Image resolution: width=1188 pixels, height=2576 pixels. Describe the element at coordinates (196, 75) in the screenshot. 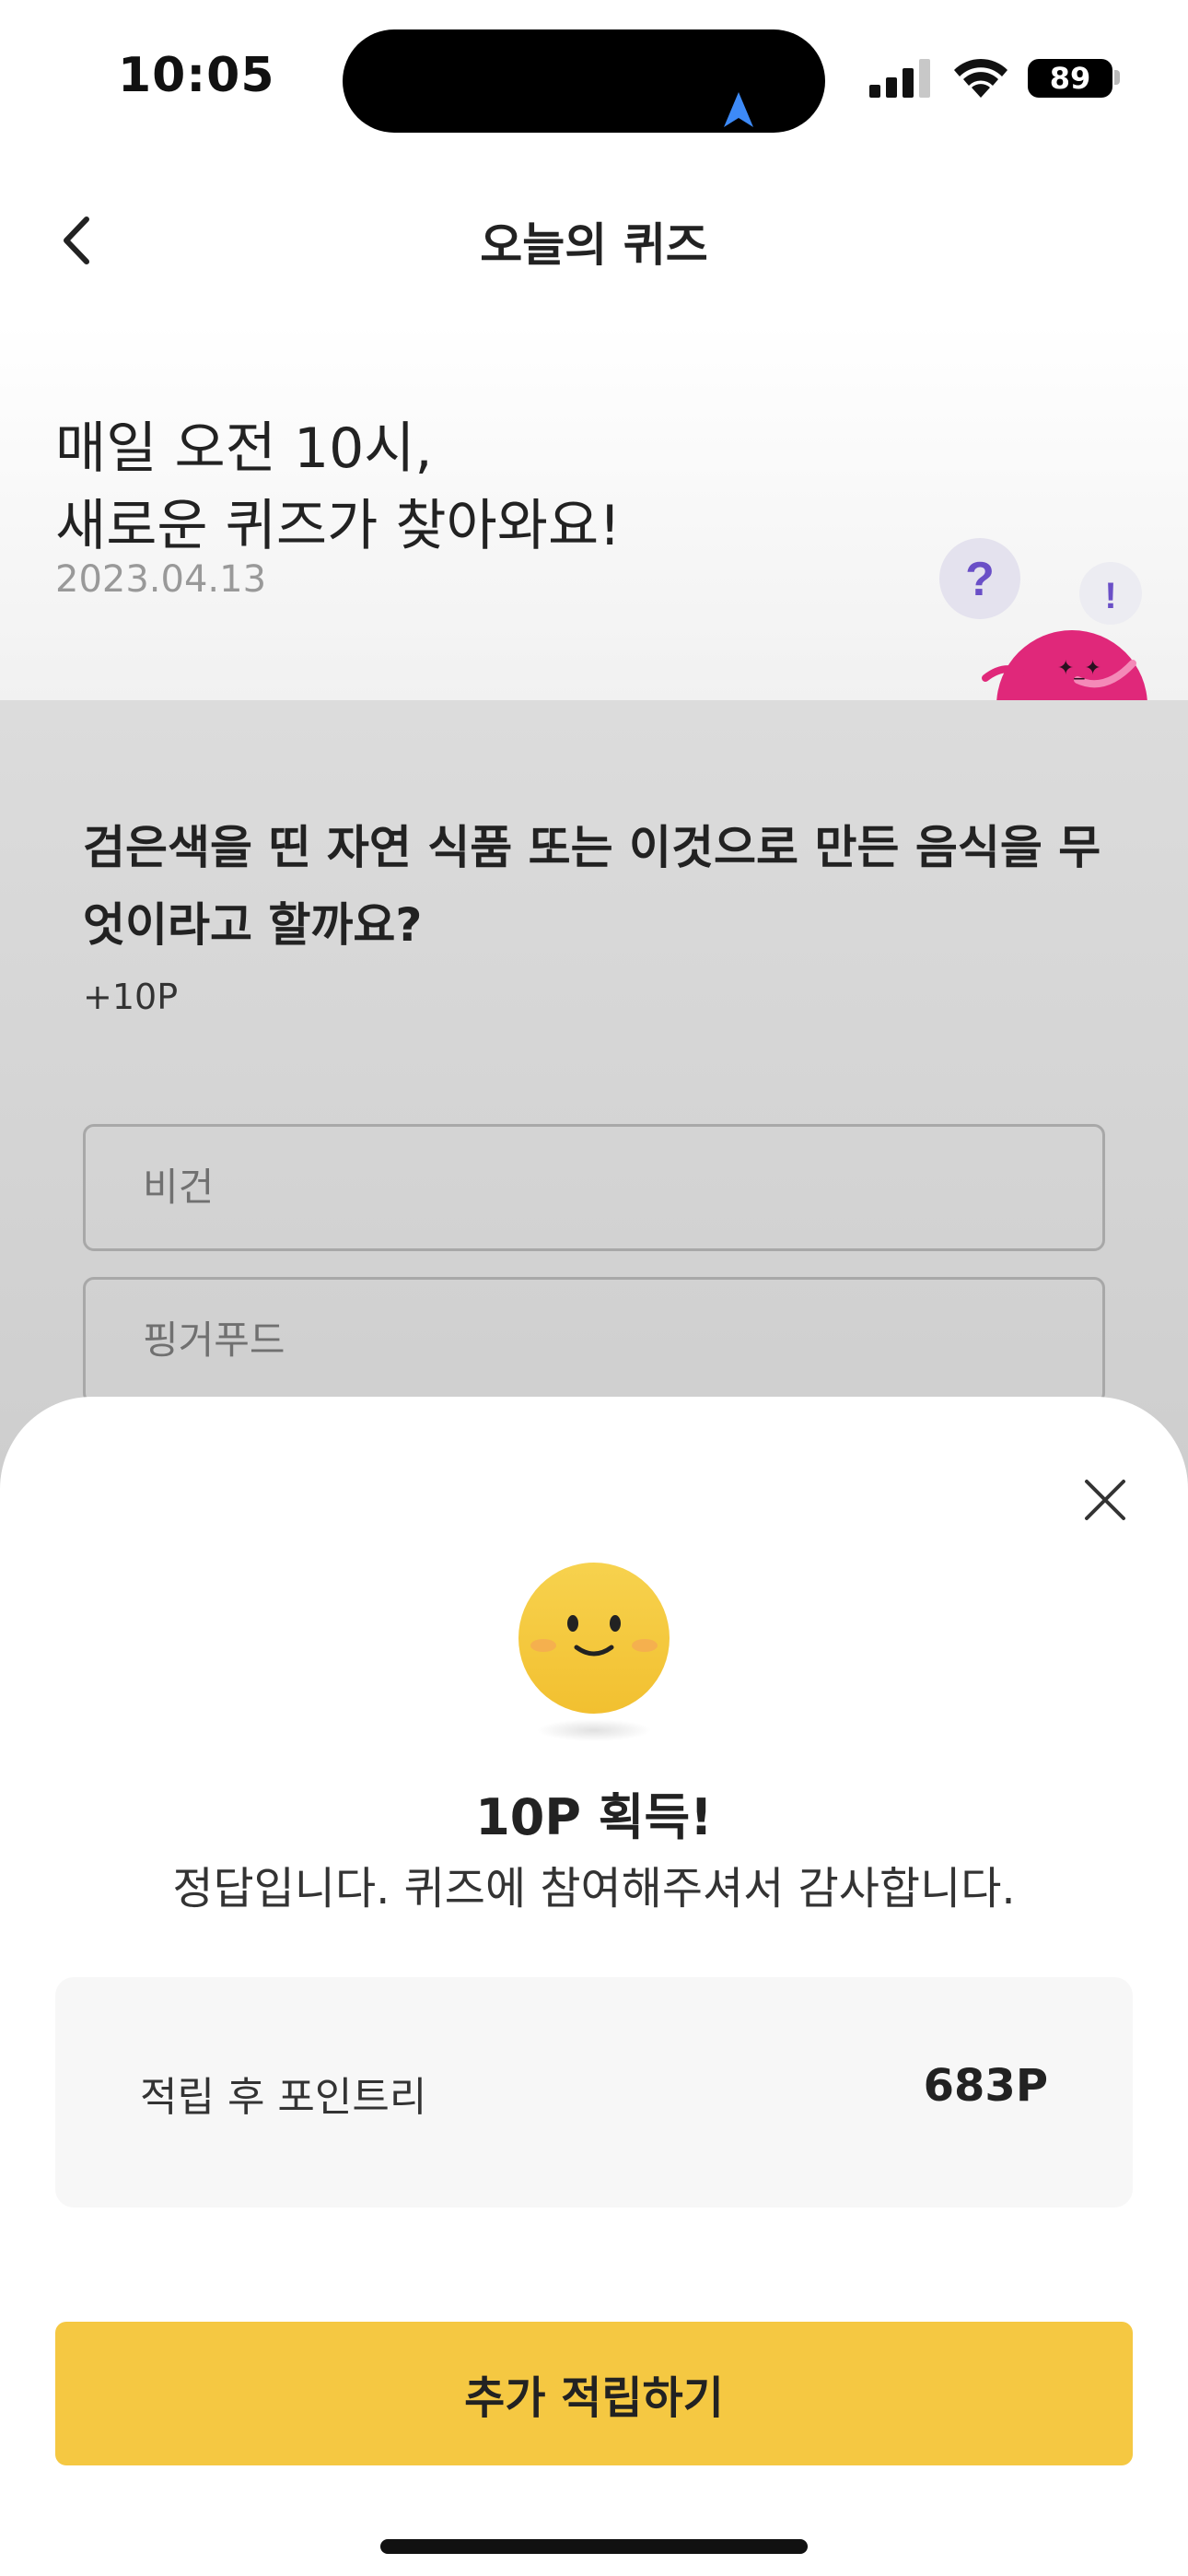

I see `status-time: 10:05` at that location.